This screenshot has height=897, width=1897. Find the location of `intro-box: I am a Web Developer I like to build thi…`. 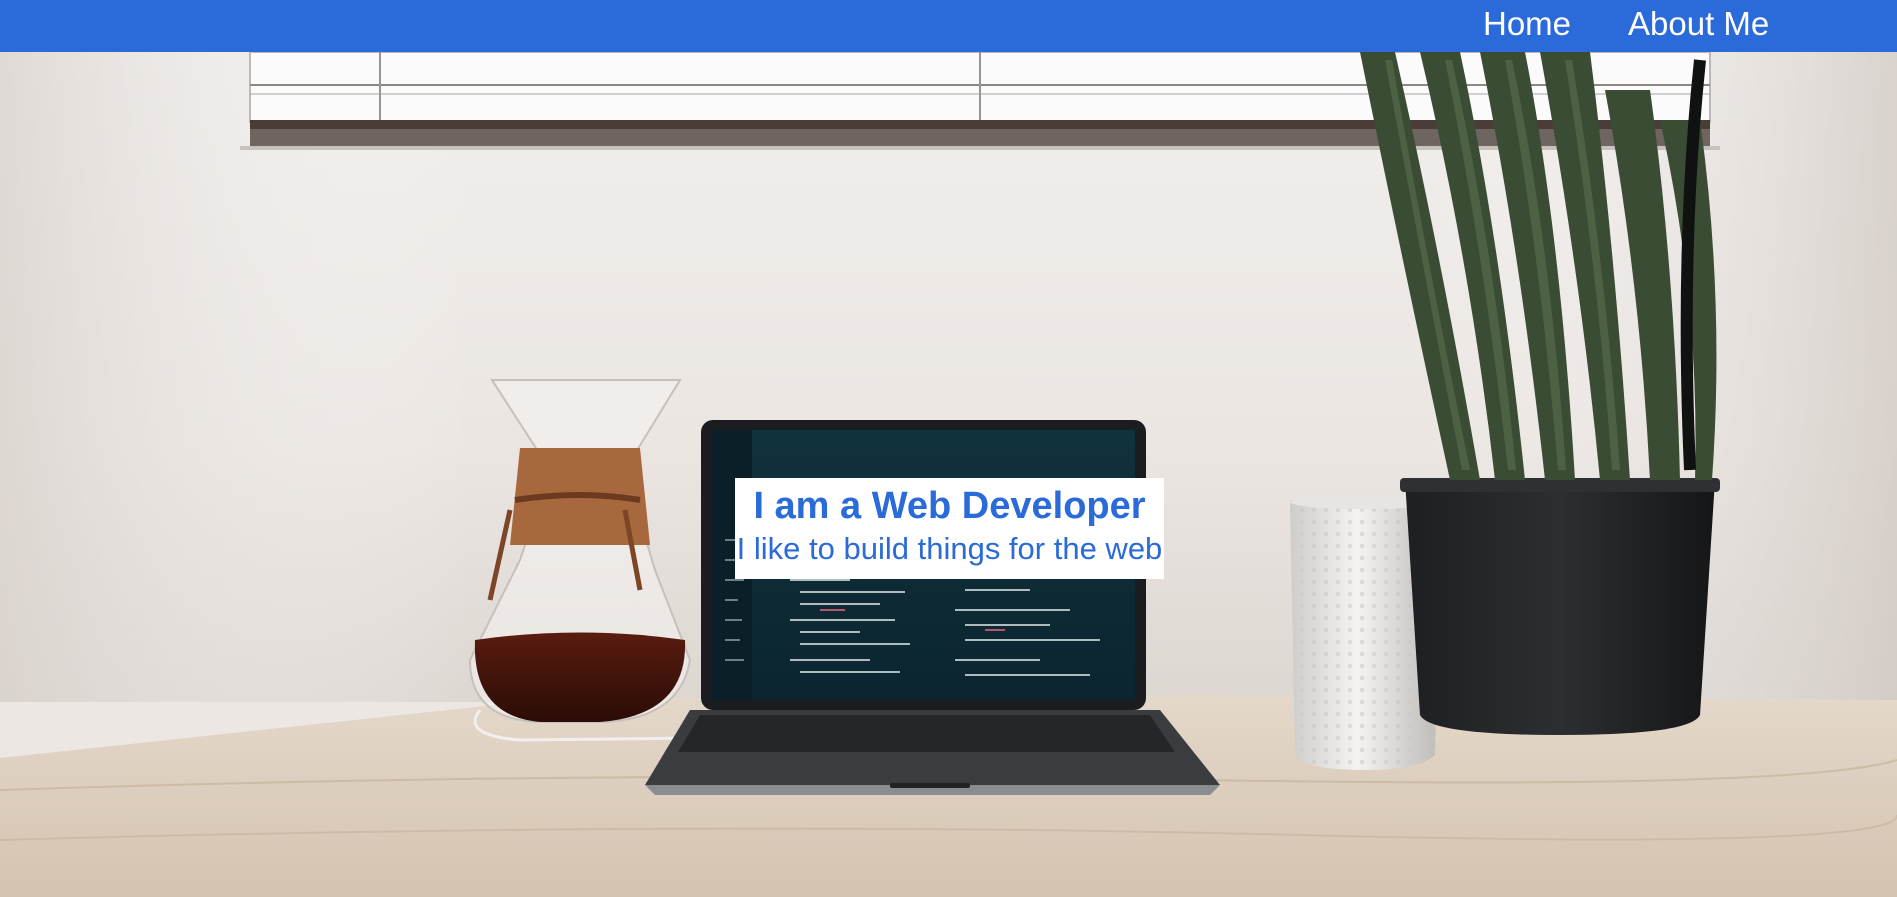

intro-box: I am a Web Developer I like to build thi… is located at coordinates (949, 528).